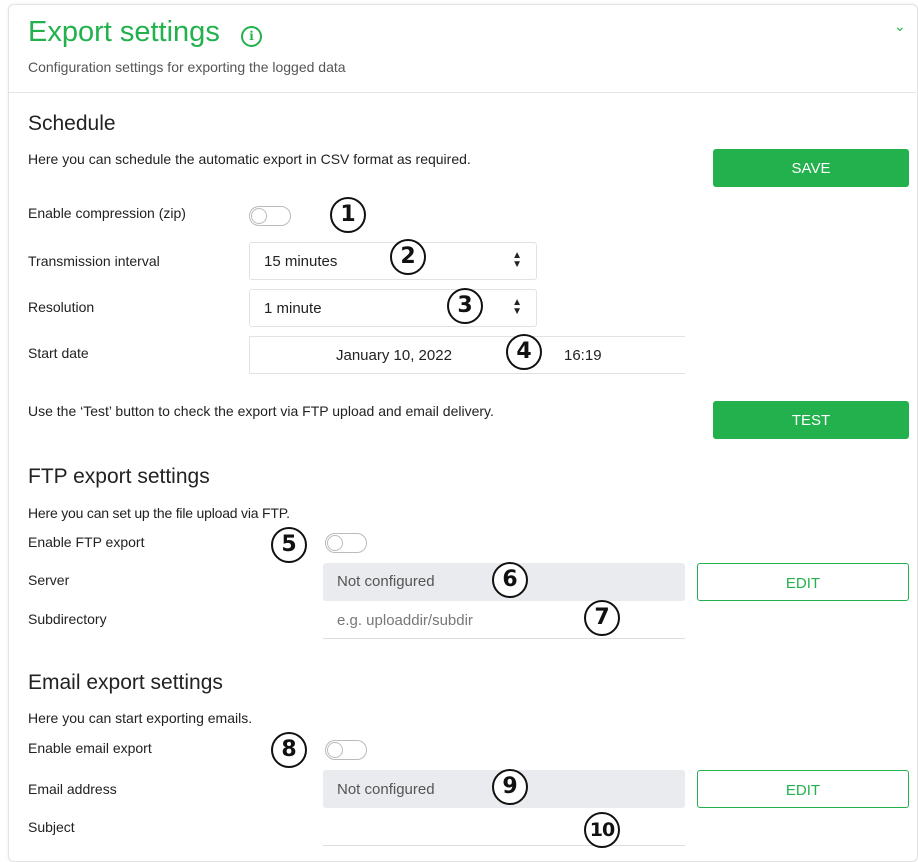  What do you see at coordinates (811, 168) in the screenshot?
I see `save-button: SAVE` at bounding box center [811, 168].